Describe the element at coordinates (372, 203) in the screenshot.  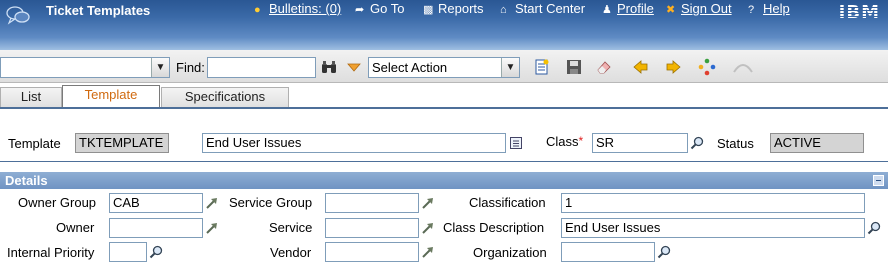
I see `service-group-field` at that location.